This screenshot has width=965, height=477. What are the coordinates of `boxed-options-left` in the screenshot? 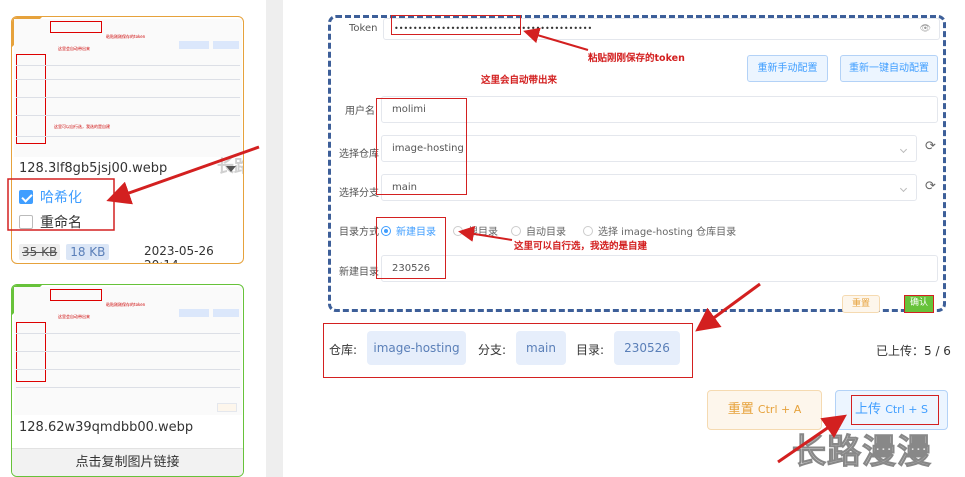 It's located at (61, 204).